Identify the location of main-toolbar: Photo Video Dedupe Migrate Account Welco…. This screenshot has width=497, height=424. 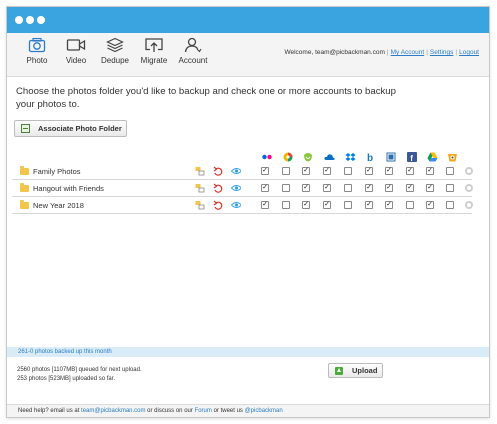
(248, 55).